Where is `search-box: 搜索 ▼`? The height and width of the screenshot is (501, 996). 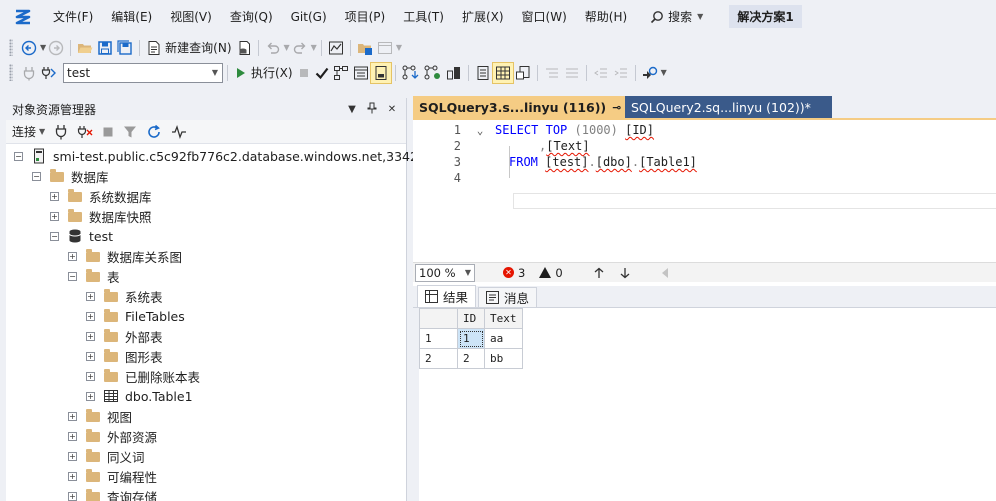 search-box: 搜索 ▼ is located at coordinates (676, 17).